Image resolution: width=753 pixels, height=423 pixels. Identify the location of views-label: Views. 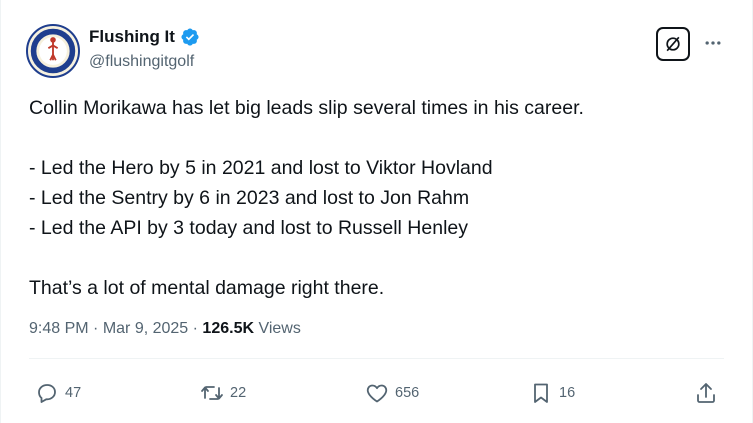
(277, 328).